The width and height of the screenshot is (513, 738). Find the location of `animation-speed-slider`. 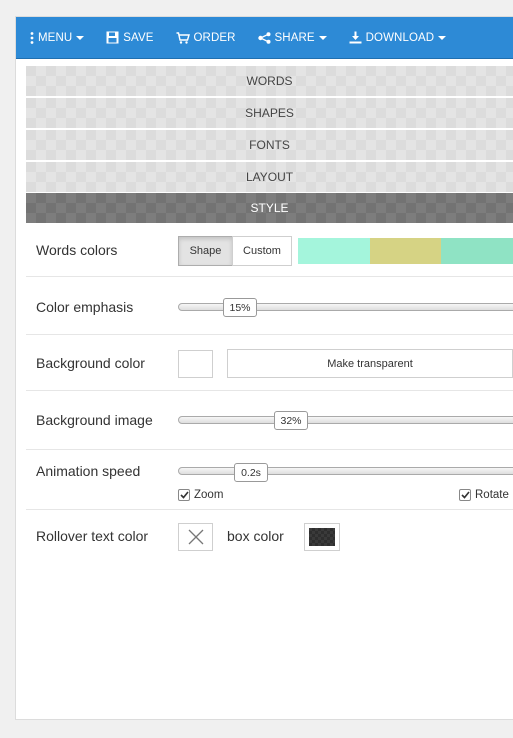

animation-speed-slider is located at coordinates (345, 471).